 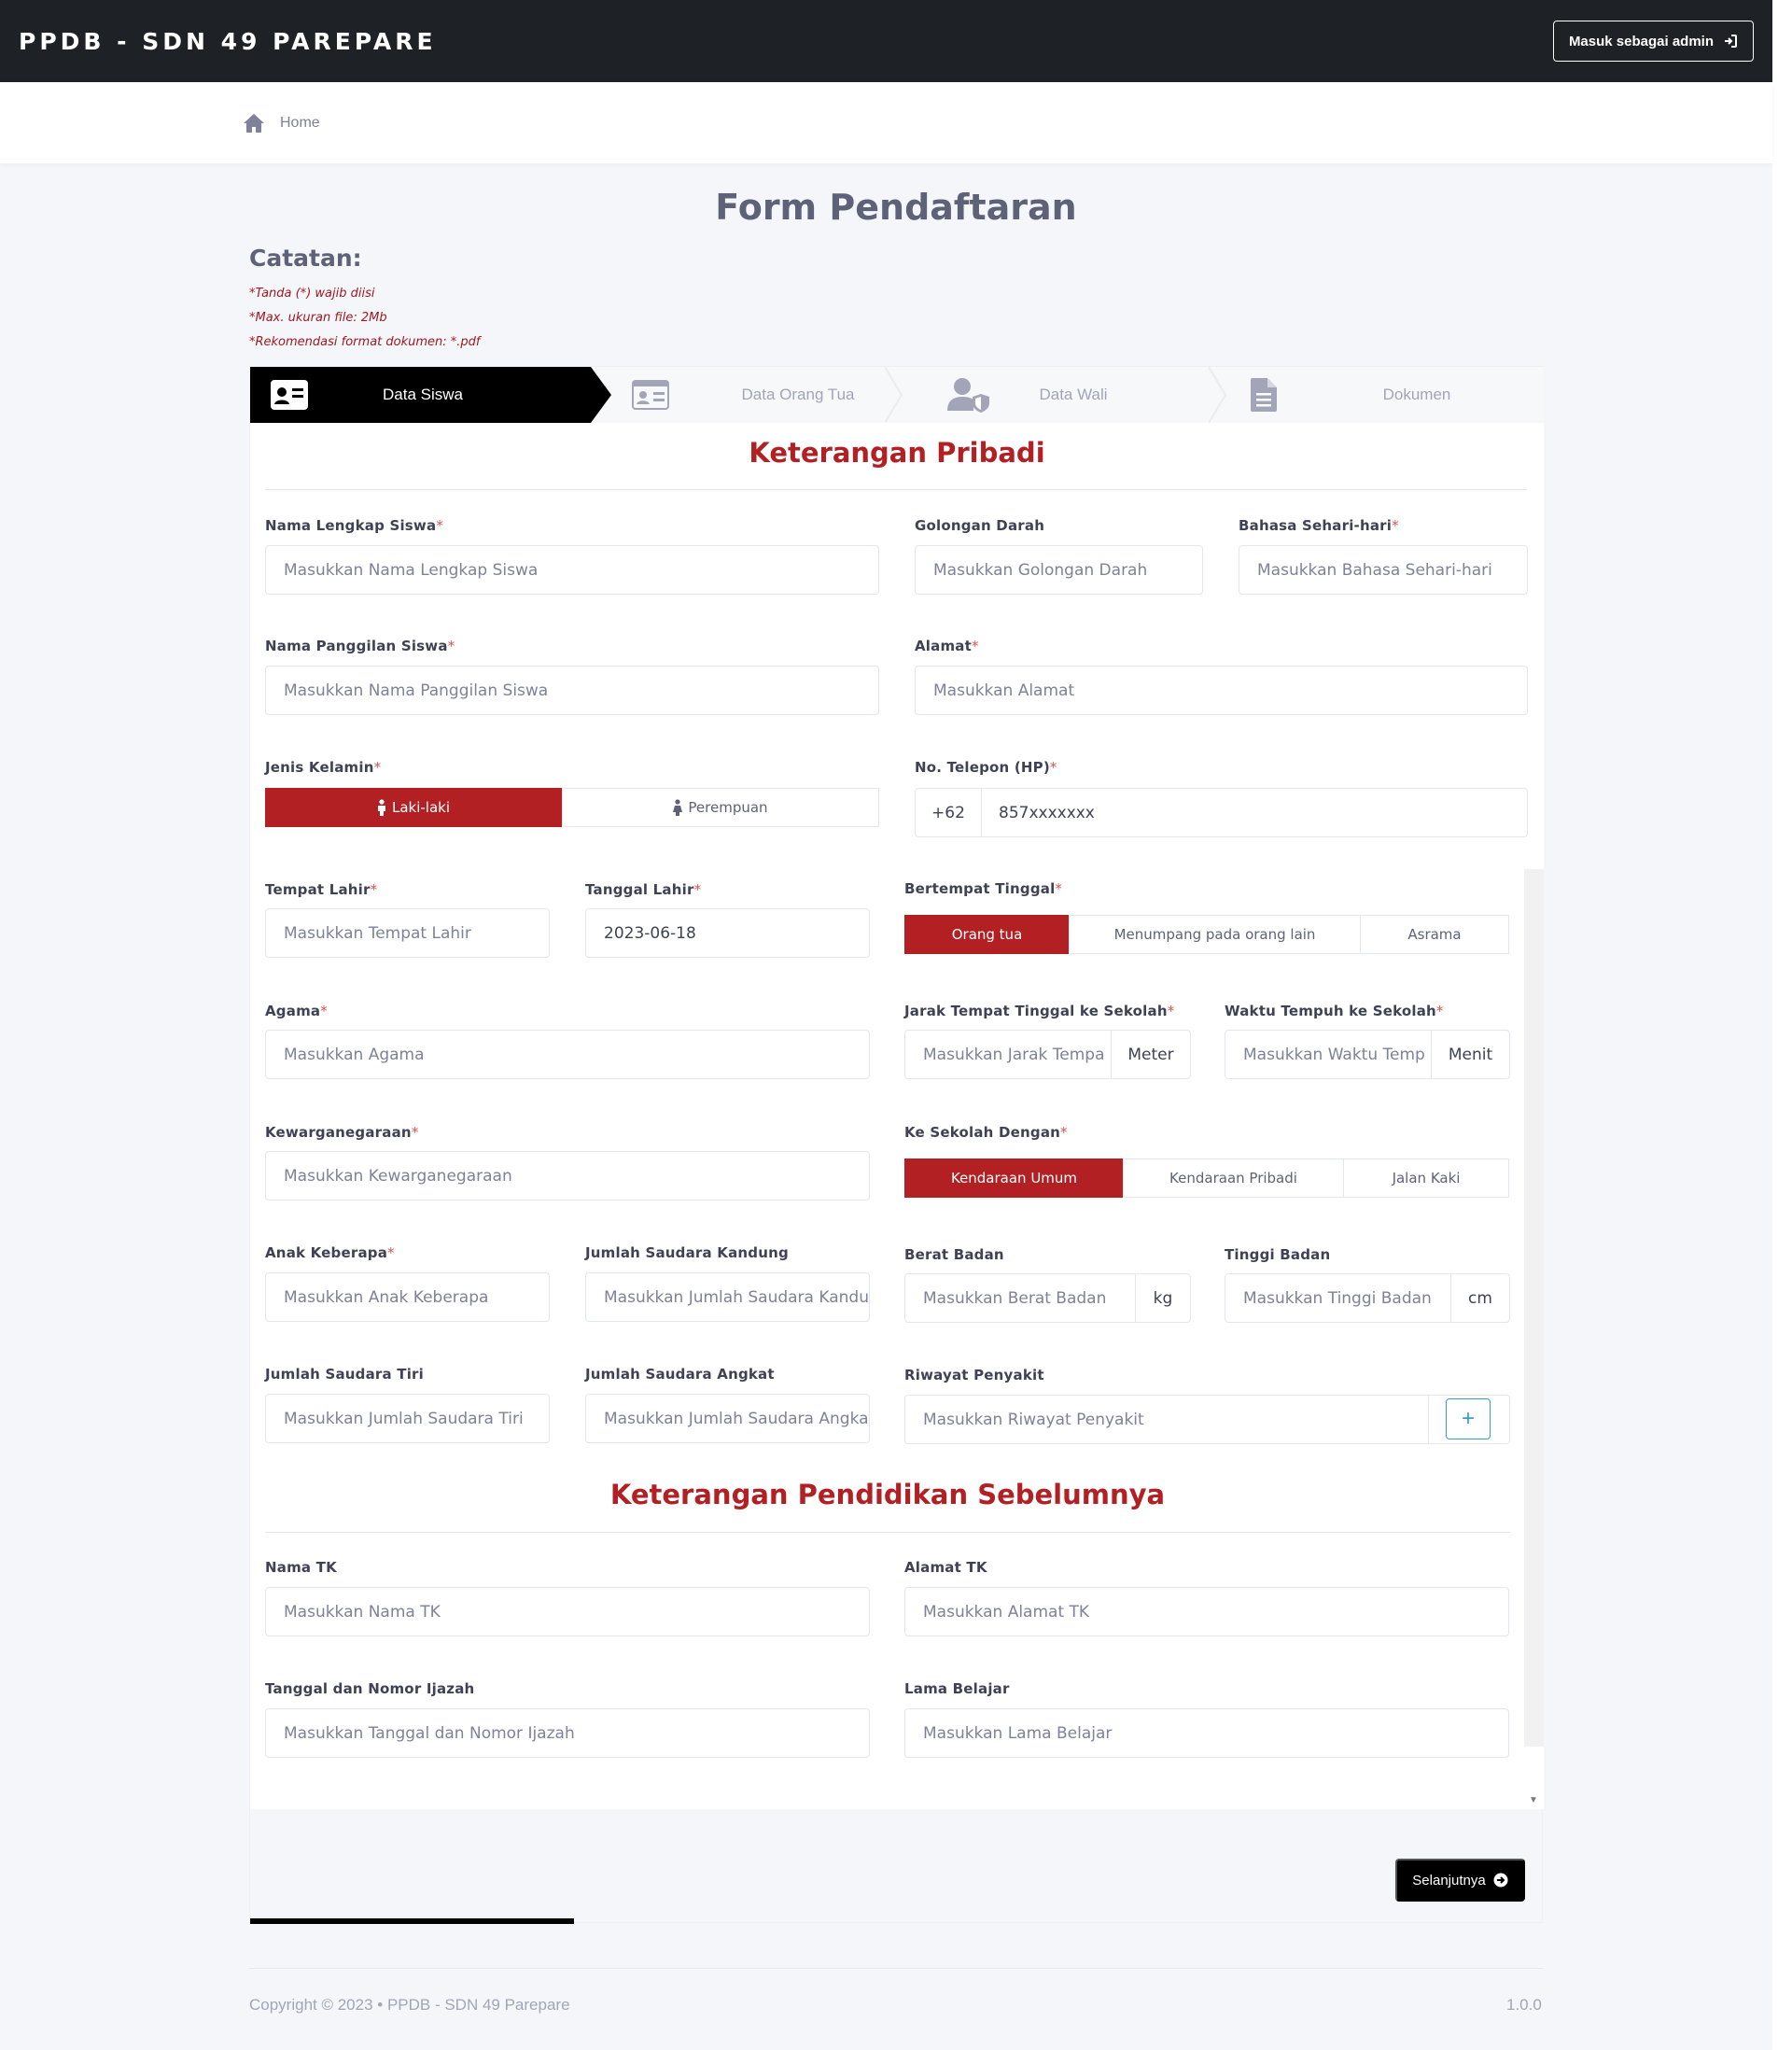 What do you see at coordinates (1206, 1733) in the screenshot?
I see `lama-belajar-input: Masukkan Lama Belajar` at bounding box center [1206, 1733].